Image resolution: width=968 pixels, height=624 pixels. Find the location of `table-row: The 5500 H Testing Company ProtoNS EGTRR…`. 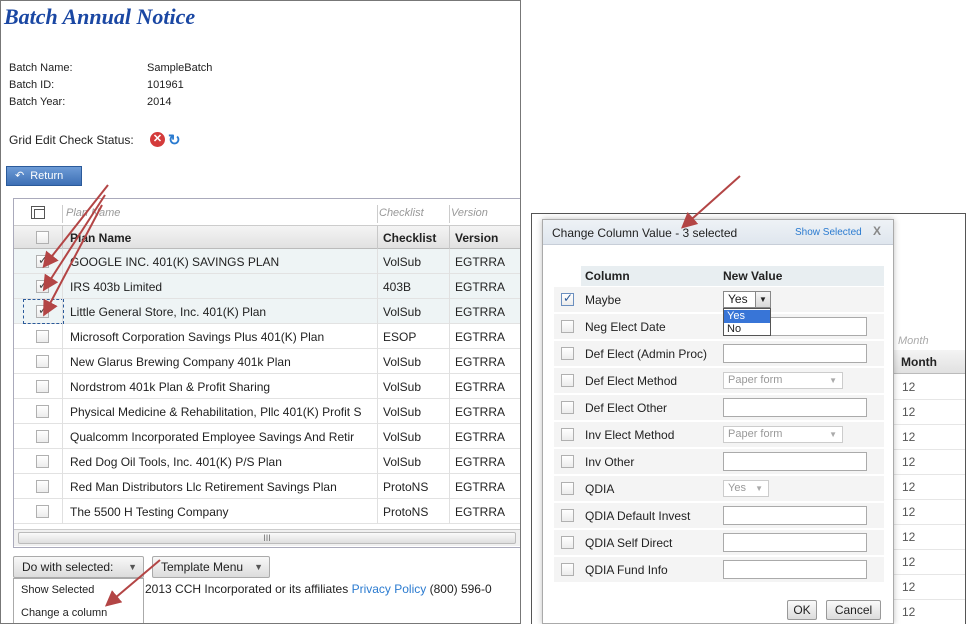

table-row: The 5500 H Testing Company ProtoNS EGTRR… is located at coordinates (267, 511).